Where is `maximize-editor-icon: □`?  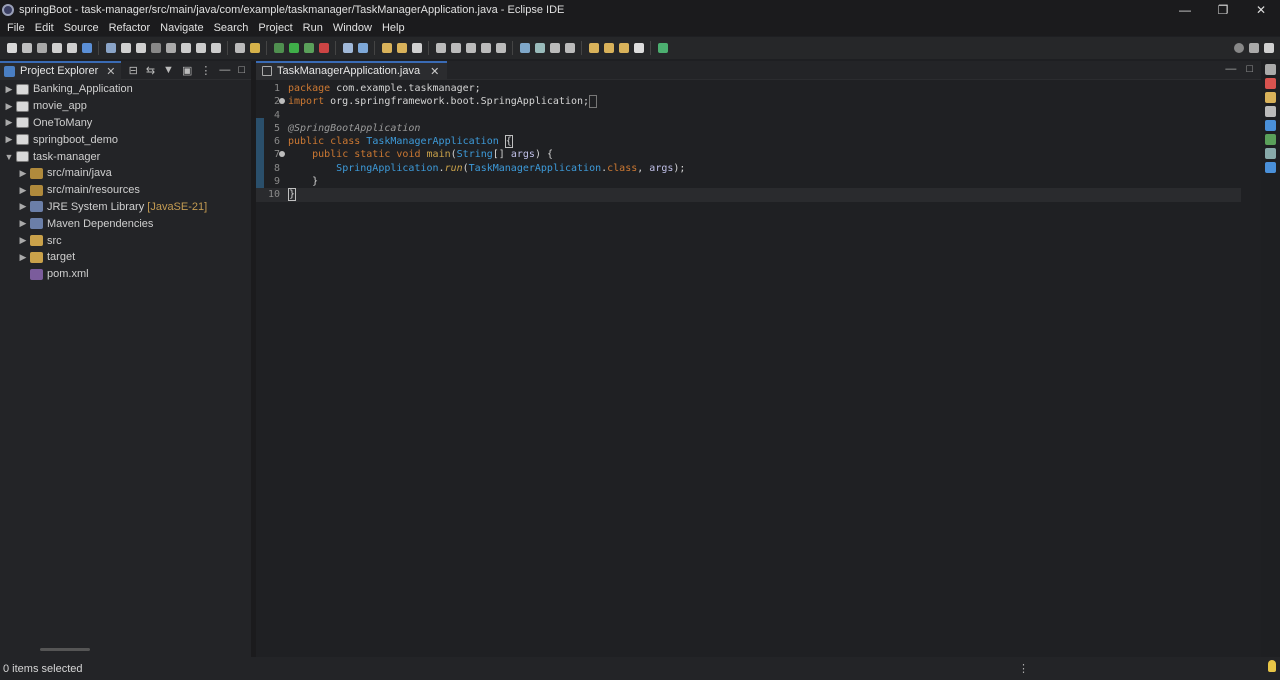
maximize-editor-icon: □ is located at coordinates (1249, 69).